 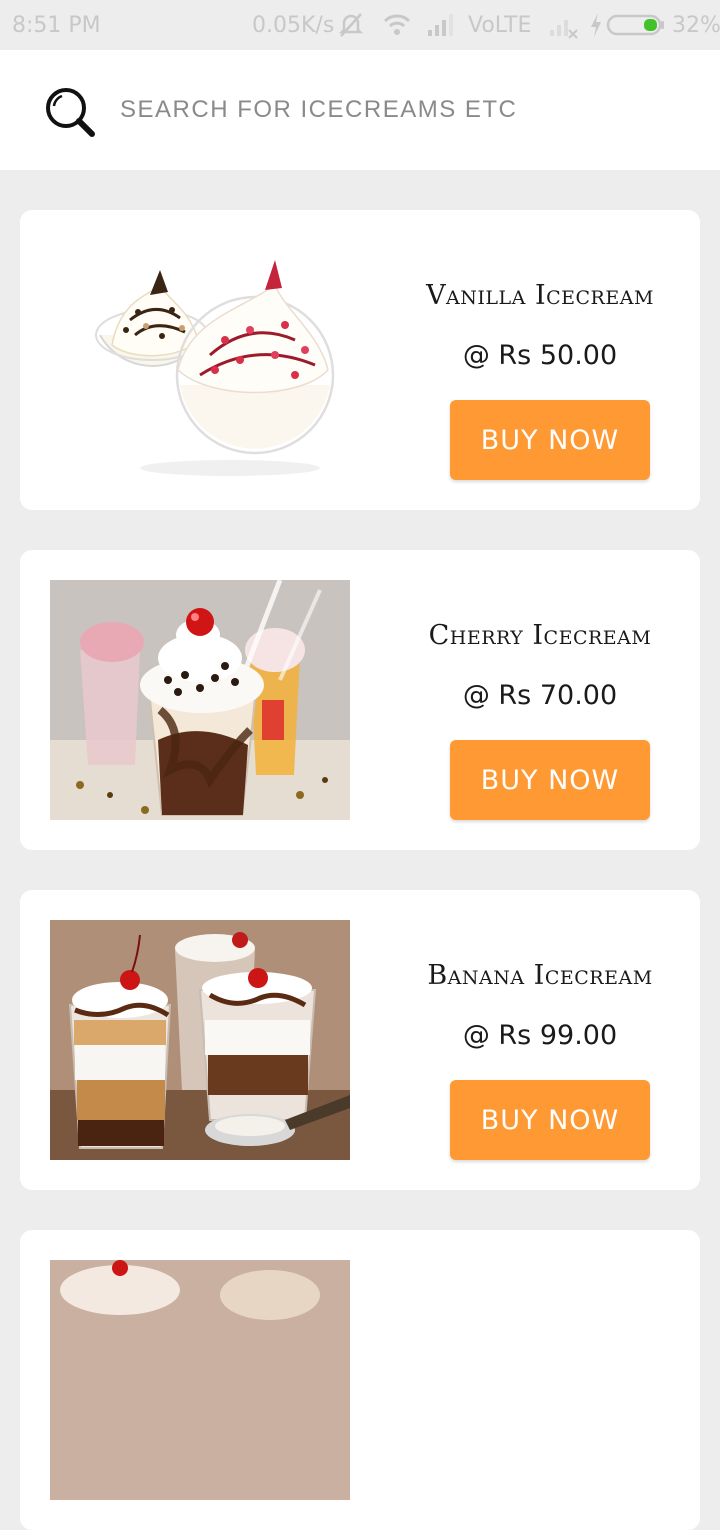 I want to click on banana-icecream-image, so click(x=200, y=1040).